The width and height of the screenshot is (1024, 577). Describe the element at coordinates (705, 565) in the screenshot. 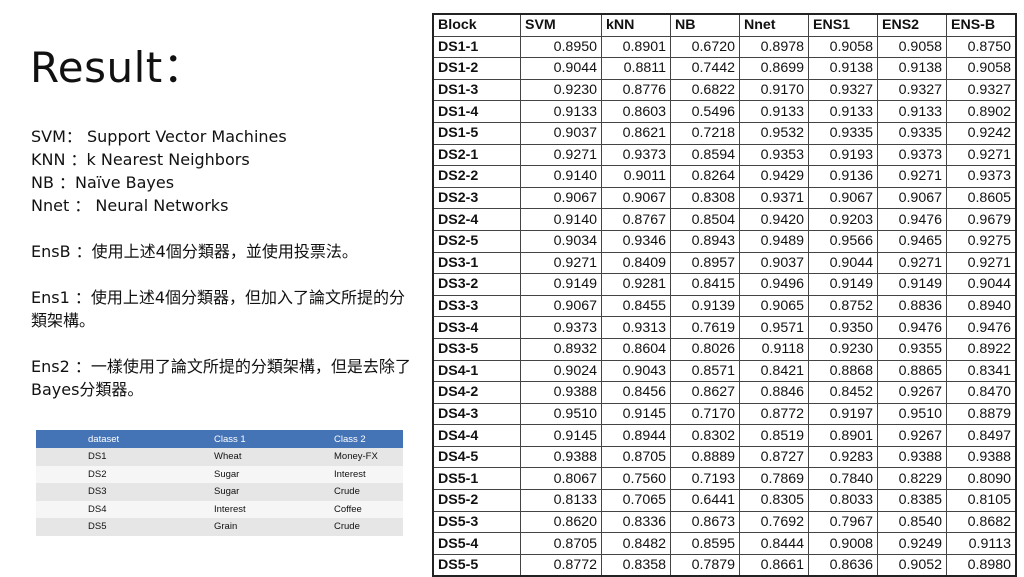

I see `results-cell-nb: 0.7879` at that location.